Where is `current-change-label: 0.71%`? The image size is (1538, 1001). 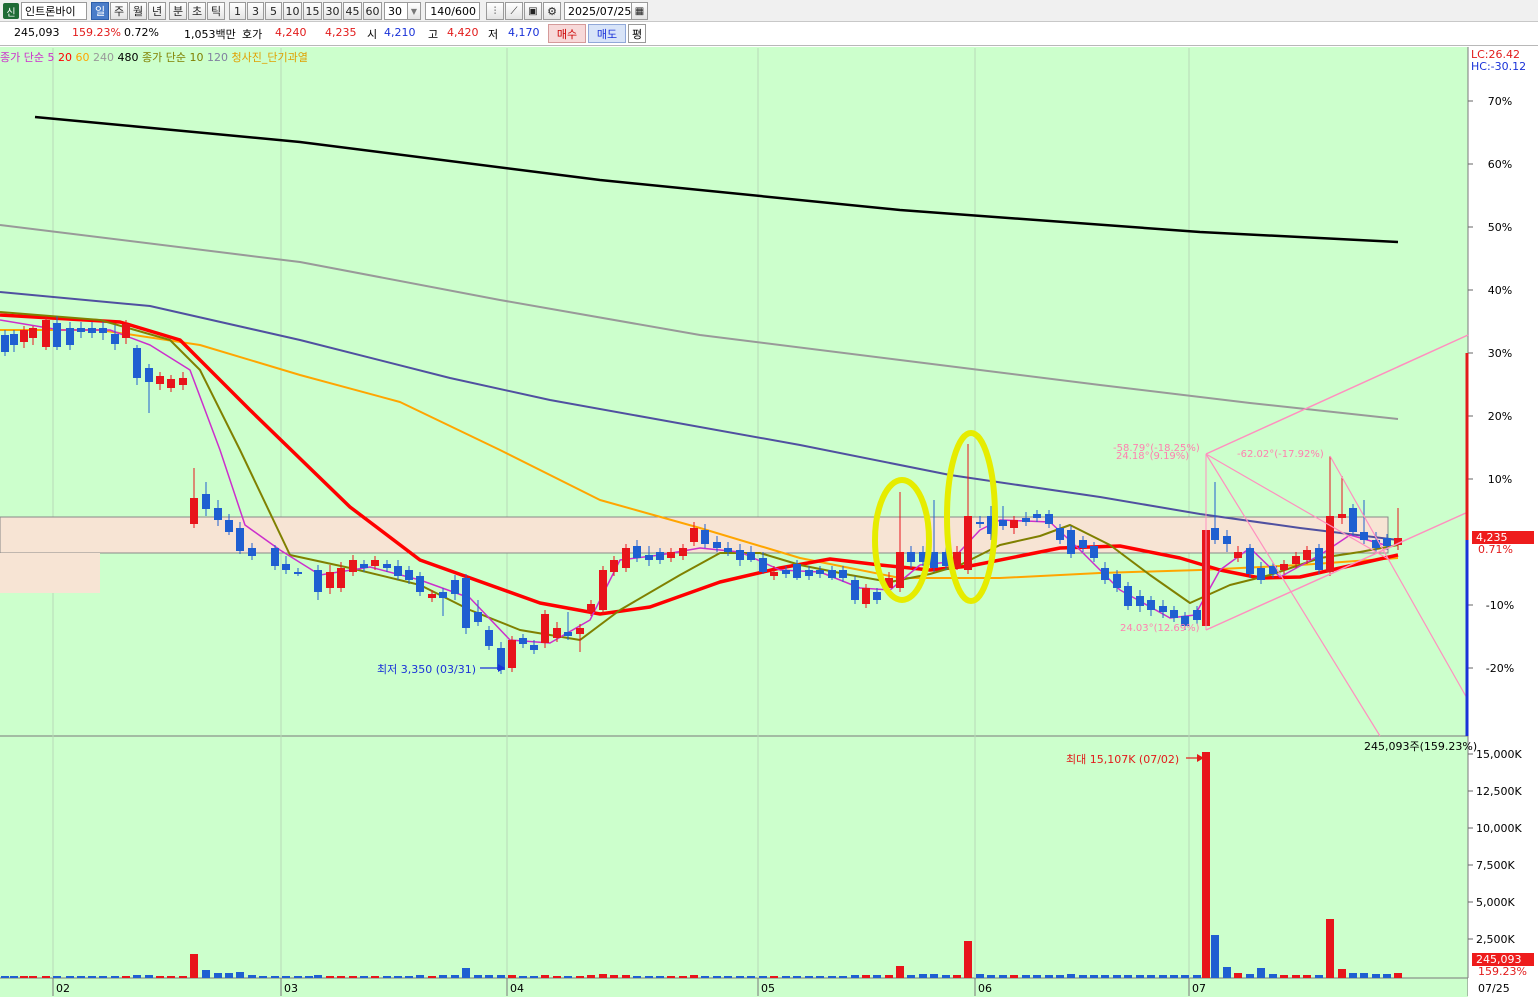
current-change-label: 0.71% is located at coordinates (1495, 549).